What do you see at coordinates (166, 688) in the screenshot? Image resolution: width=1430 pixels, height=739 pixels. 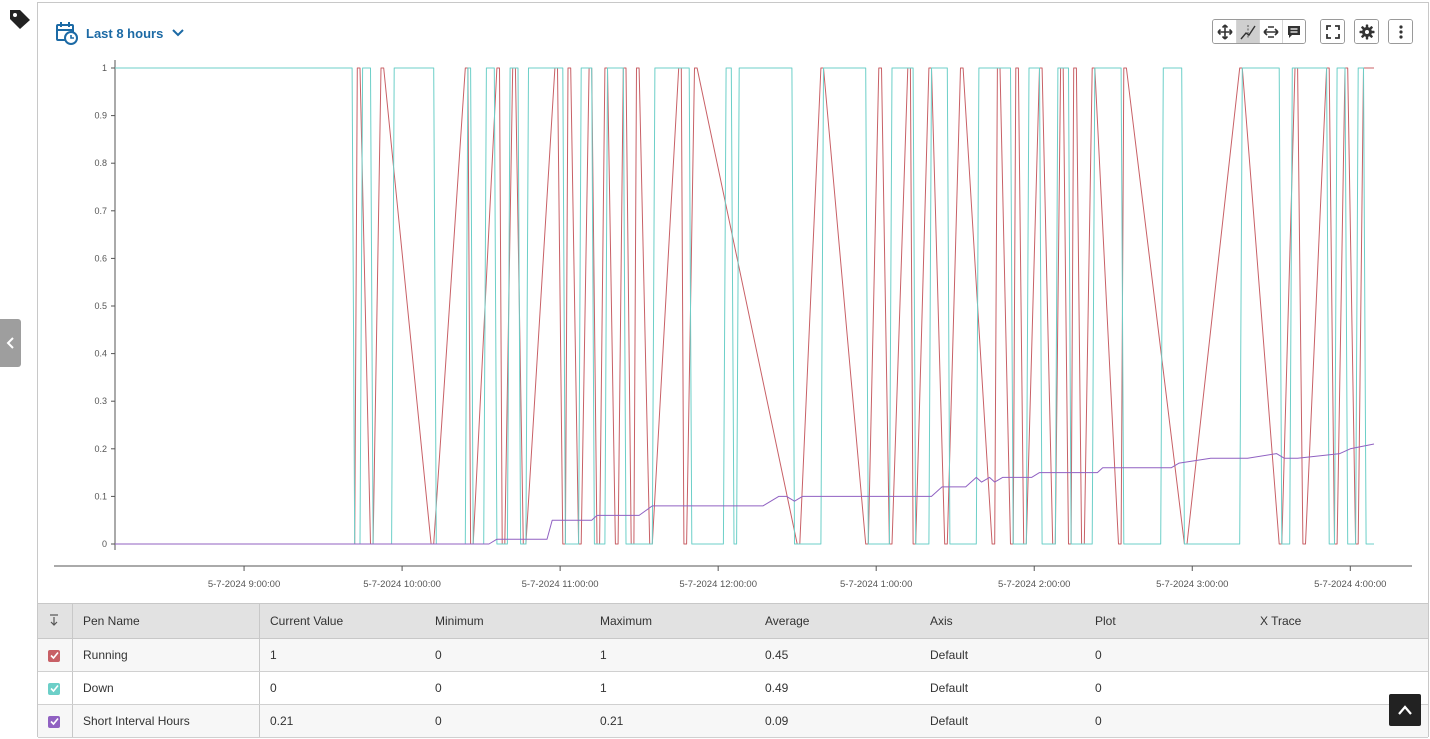 I see `pen-name: Down` at bounding box center [166, 688].